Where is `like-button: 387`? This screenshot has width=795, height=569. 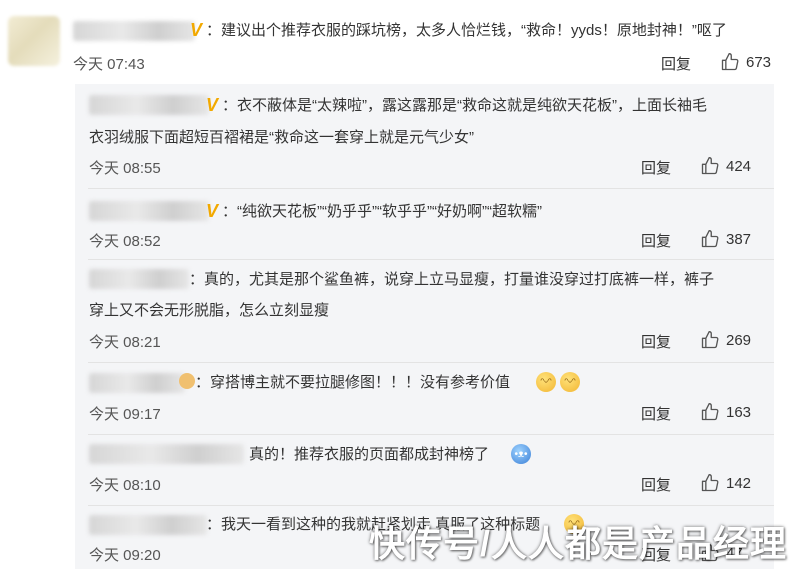 like-button: 387 is located at coordinates (725, 239).